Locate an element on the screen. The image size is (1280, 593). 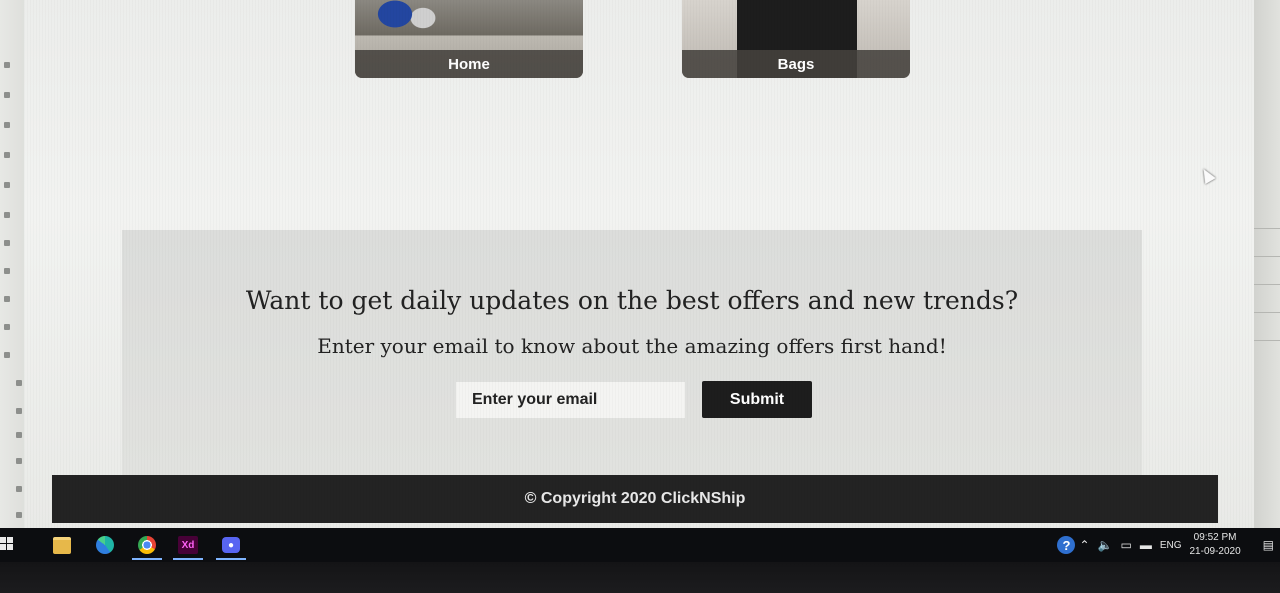
edge-icon is located at coordinates (105, 545).